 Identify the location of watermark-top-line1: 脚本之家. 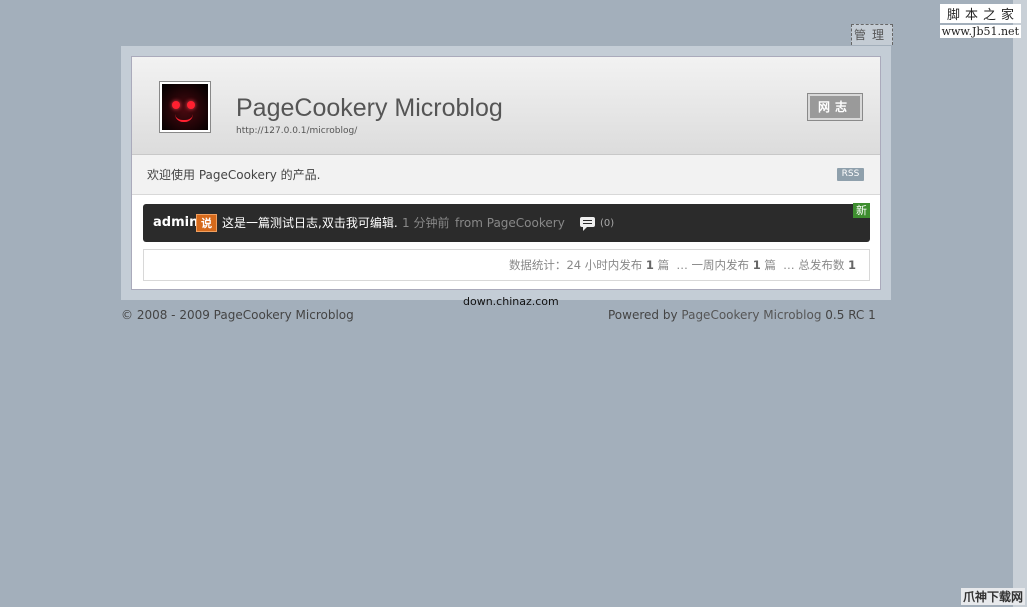
(980, 13).